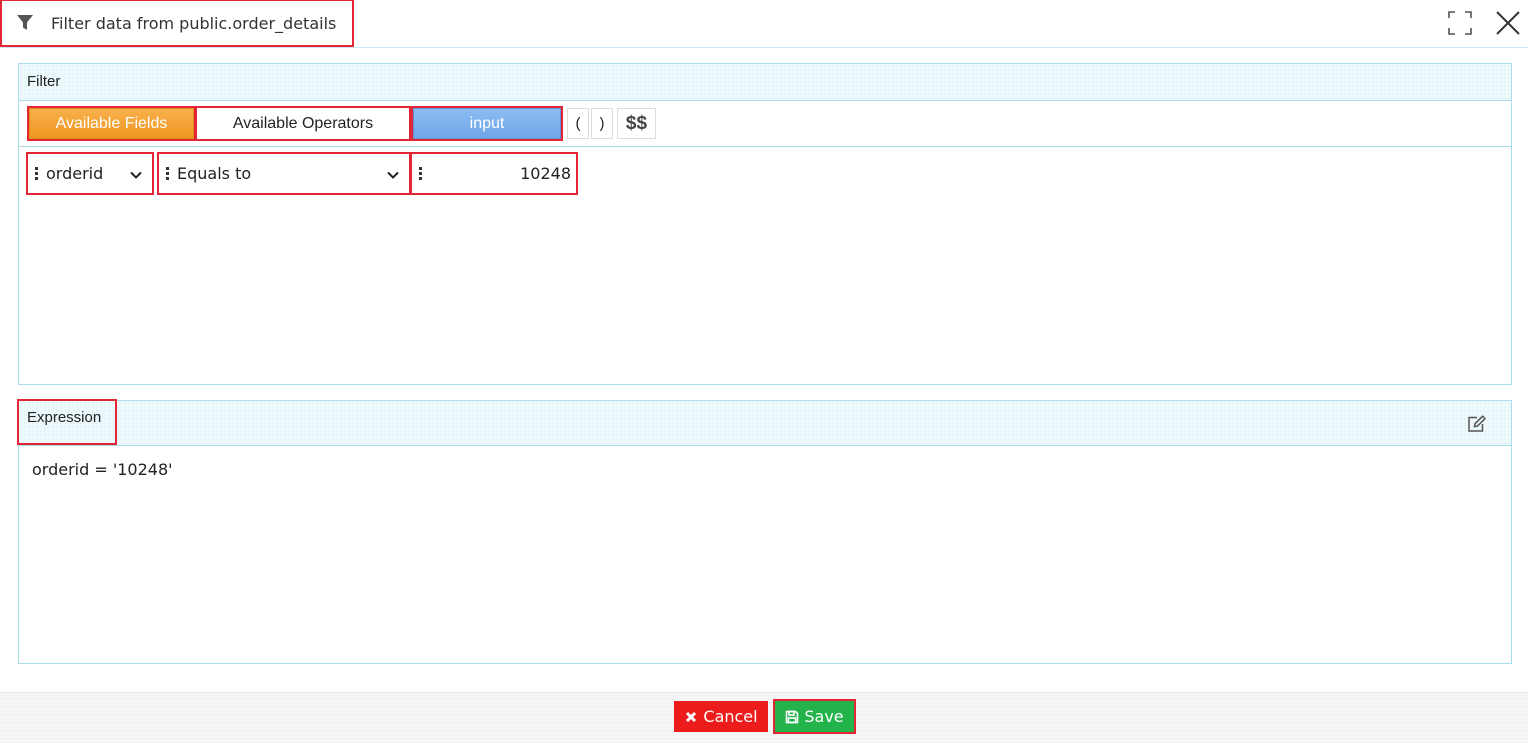  What do you see at coordinates (194, 23) in the screenshot?
I see `dialog-title: Filter data from public.order_details` at bounding box center [194, 23].